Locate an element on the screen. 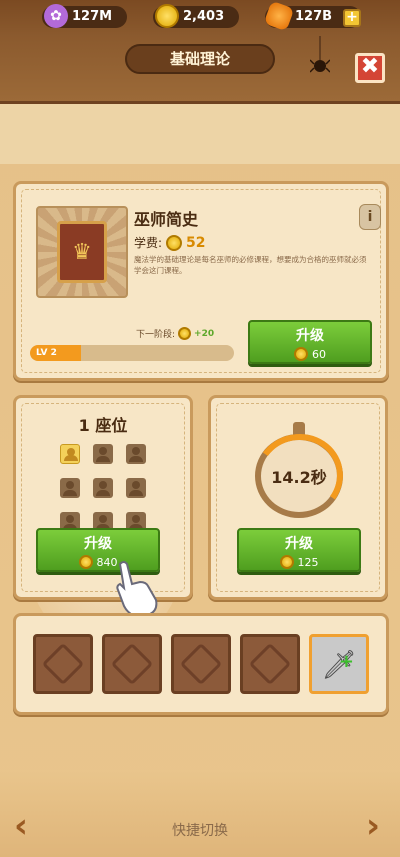 The height and width of the screenshot is (857, 400). close-button: ✖ is located at coordinates (370, 68).